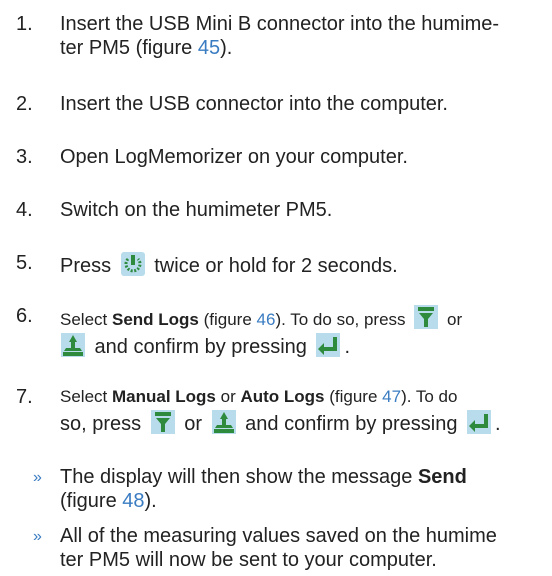  I want to click on step-text: Switch on the humimeter PM5., so click(196, 210).